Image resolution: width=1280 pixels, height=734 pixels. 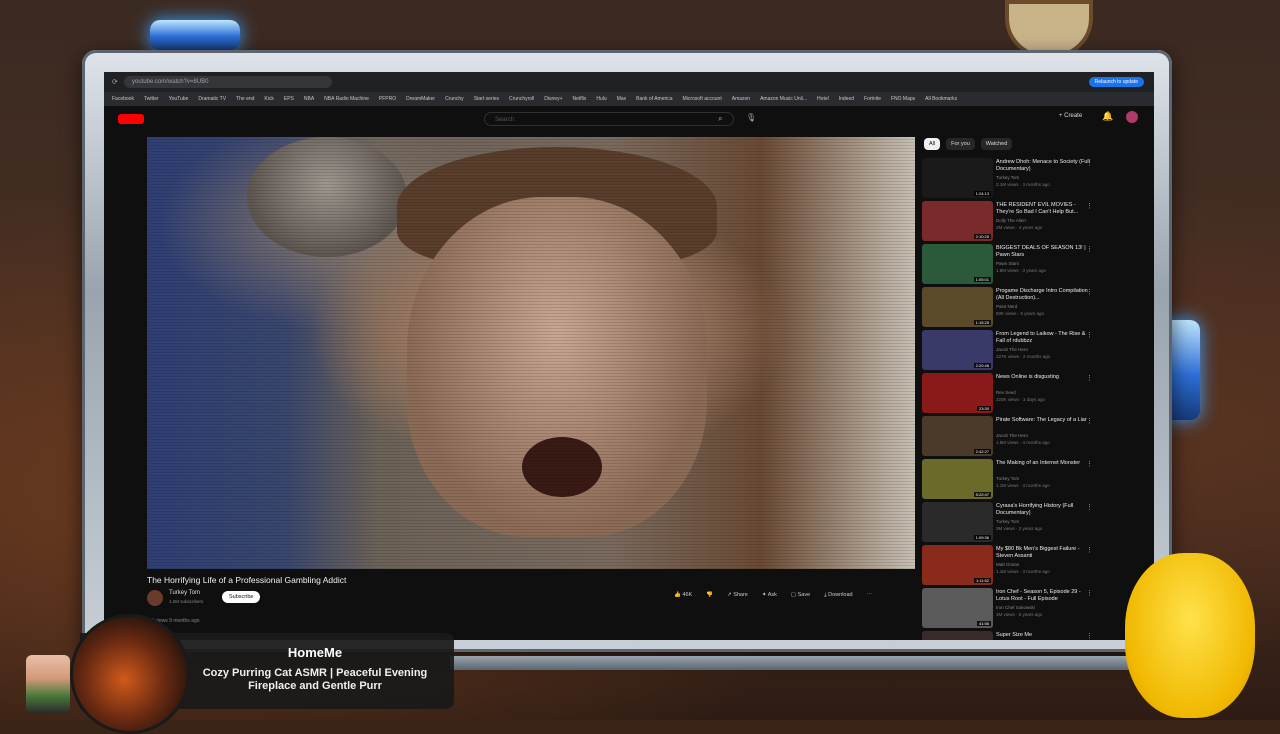 I want to click on bookmark-item: FNO Maps, so click(x=903, y=99).